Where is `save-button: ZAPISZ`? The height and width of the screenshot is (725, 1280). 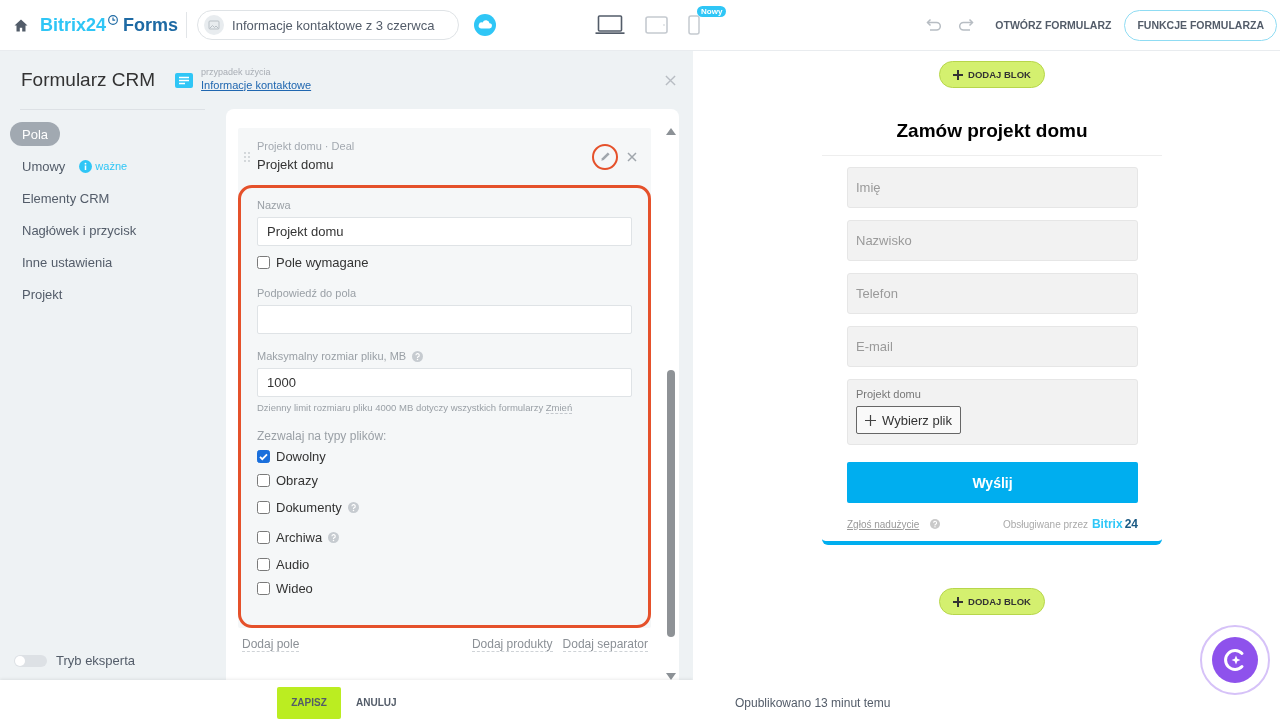
save-button: ZAPISZ is located at coordinates (309, 702).